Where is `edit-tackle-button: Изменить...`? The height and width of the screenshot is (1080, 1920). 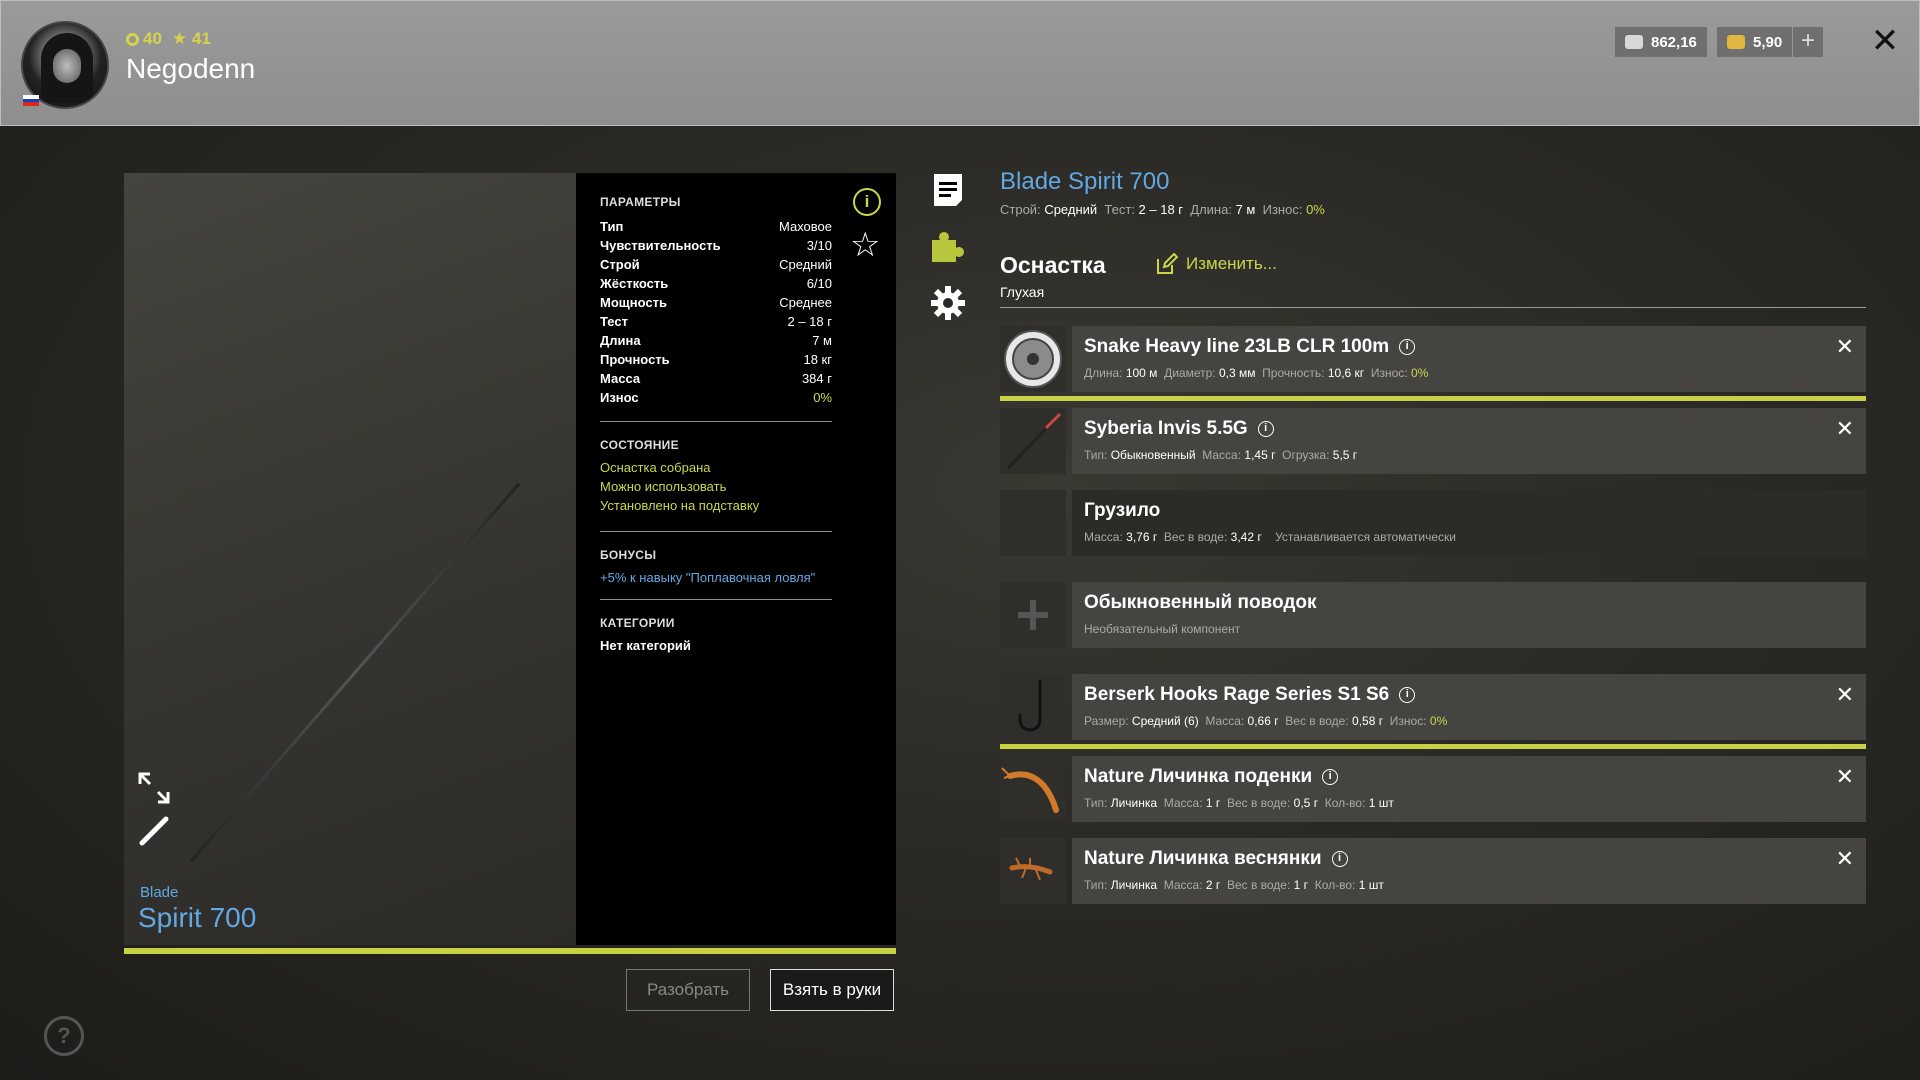
edit-tackle-button: Изменить... is located at coordinates (1216, 264).